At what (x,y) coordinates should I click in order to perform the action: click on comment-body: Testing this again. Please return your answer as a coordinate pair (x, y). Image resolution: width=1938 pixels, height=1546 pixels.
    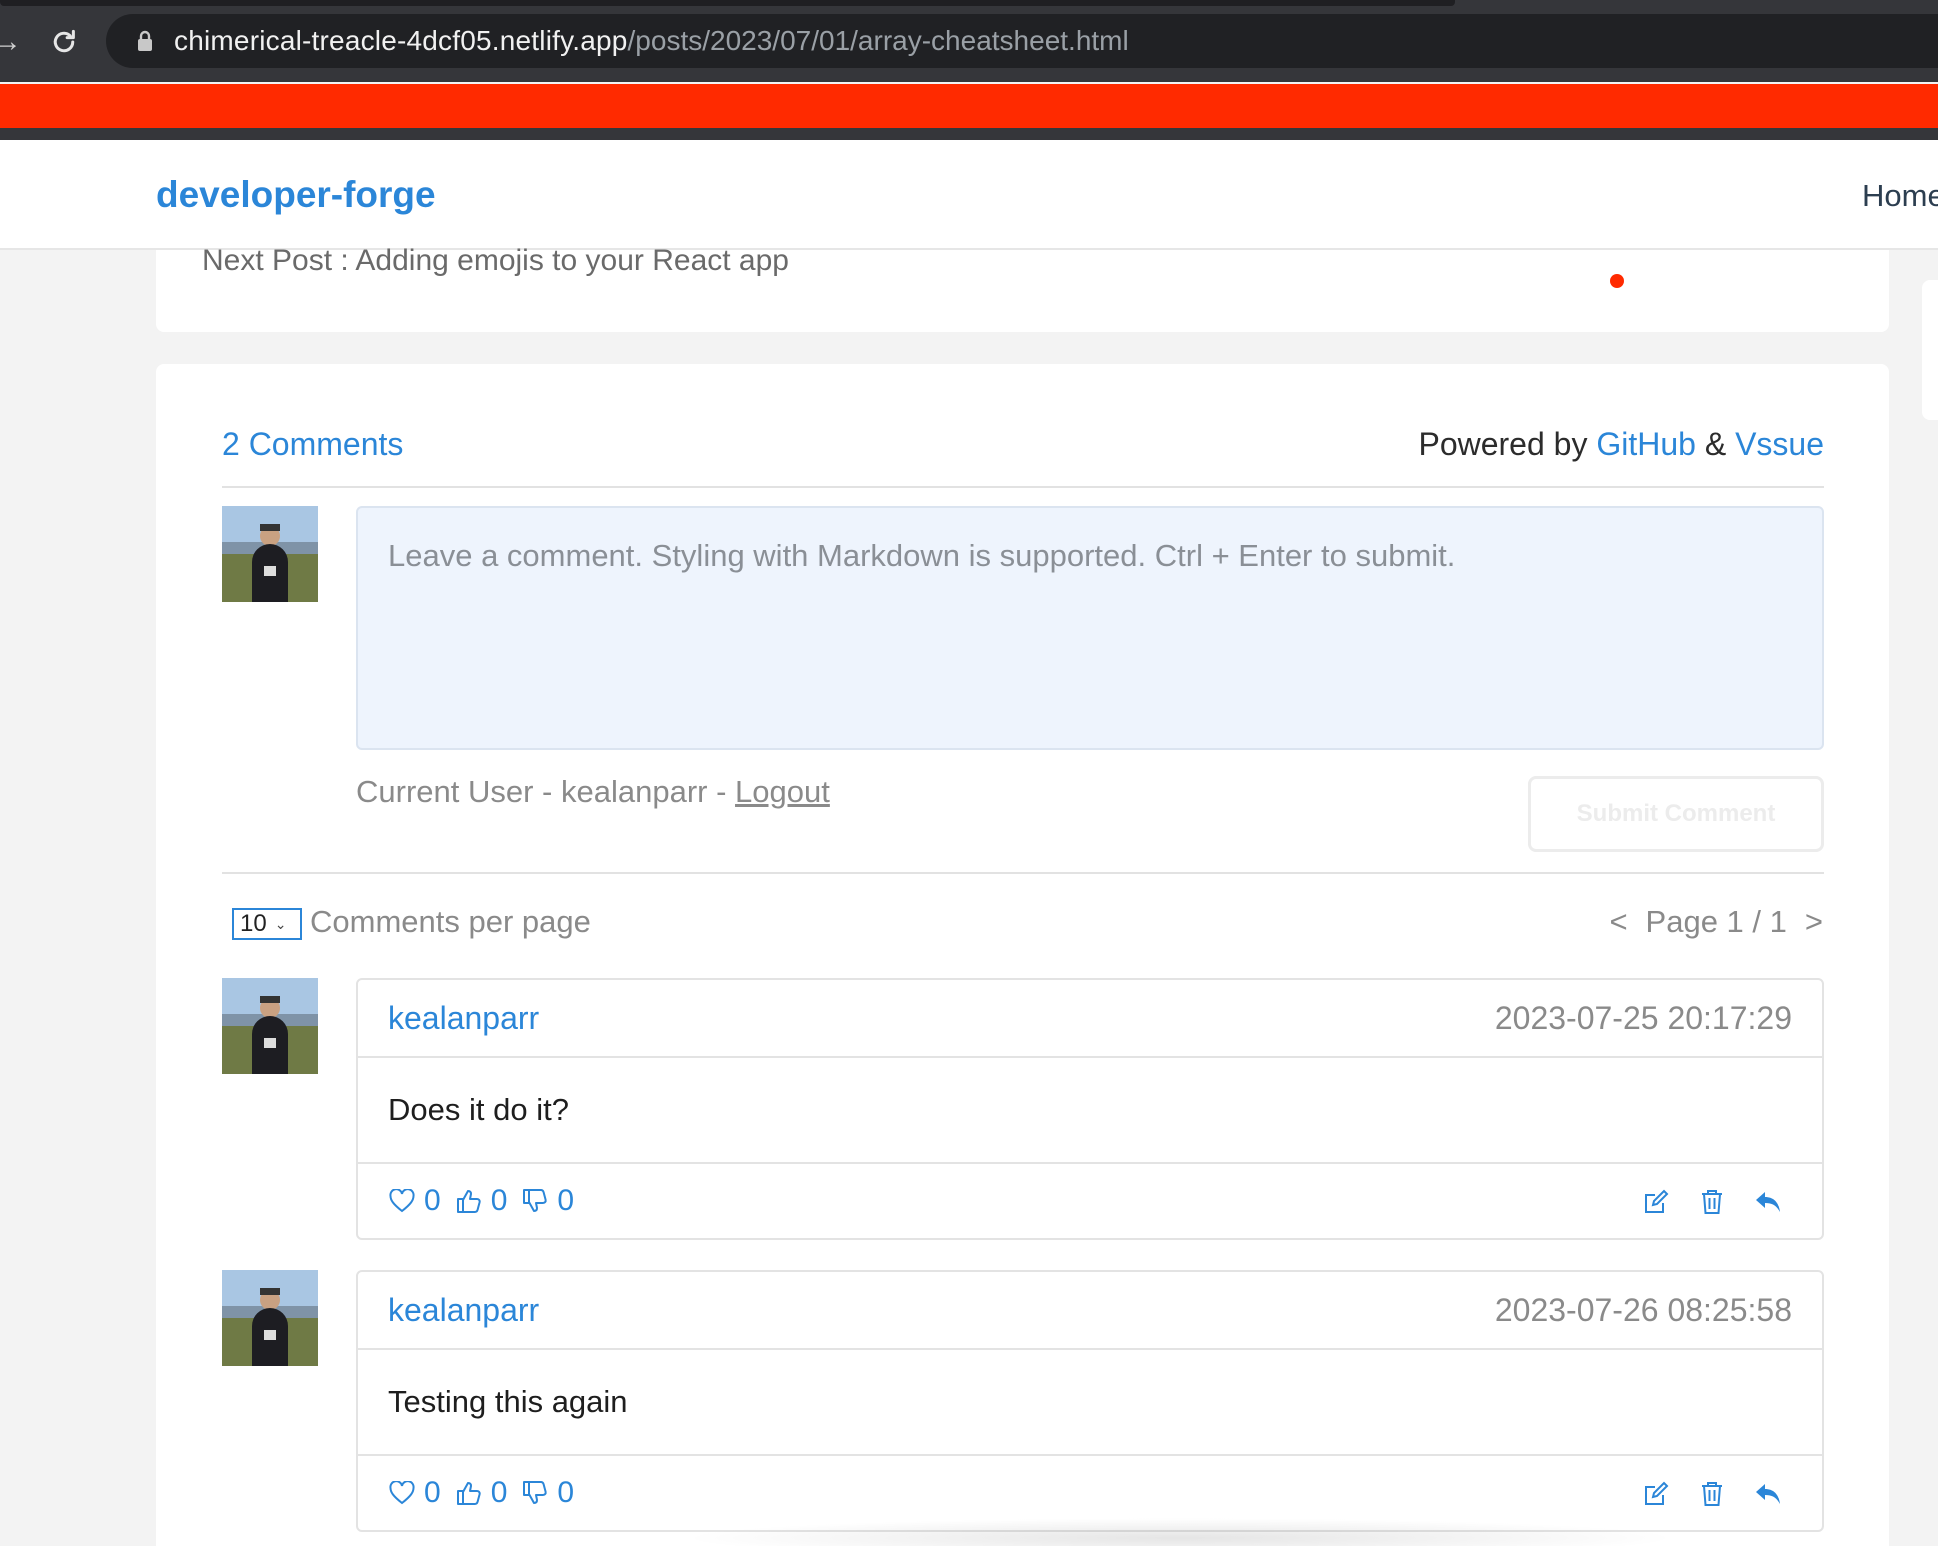
    Looking at the image, I should click on (1090, 1403).